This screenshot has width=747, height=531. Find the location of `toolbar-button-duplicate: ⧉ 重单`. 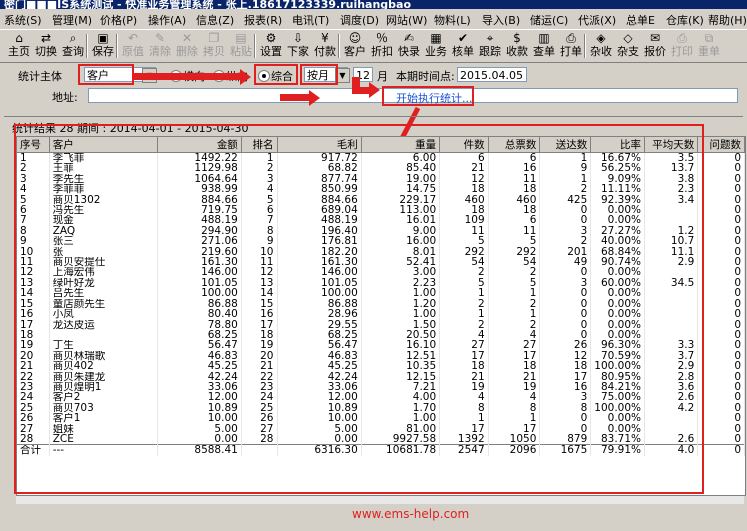

toolbar-button-duplicate: ⧉ 重单 is located at coordinates (709, 46).